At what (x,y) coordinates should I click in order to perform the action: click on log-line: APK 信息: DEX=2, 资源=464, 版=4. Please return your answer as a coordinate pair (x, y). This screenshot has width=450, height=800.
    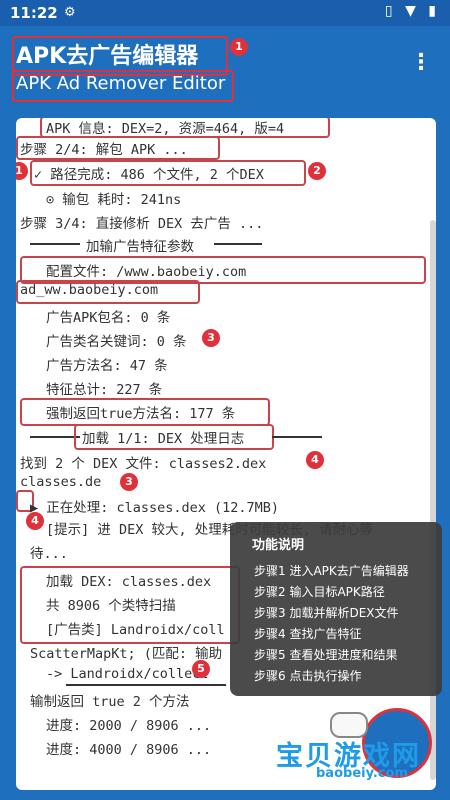
    Looking at the image, I should click on (165, 129).